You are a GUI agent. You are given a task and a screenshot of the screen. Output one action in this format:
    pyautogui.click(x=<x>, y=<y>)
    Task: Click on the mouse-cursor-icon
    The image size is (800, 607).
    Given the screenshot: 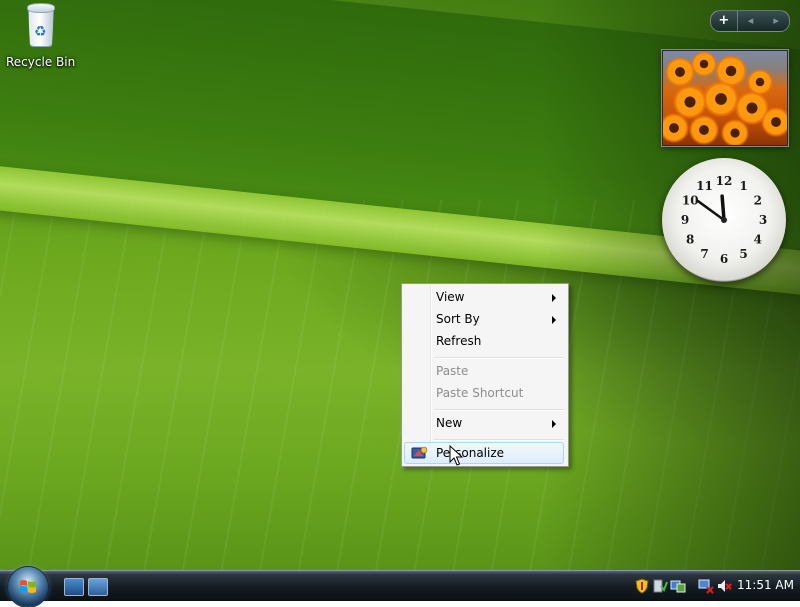 What is the action you would take?
    pyautogui.click(x=456, y=455)
    